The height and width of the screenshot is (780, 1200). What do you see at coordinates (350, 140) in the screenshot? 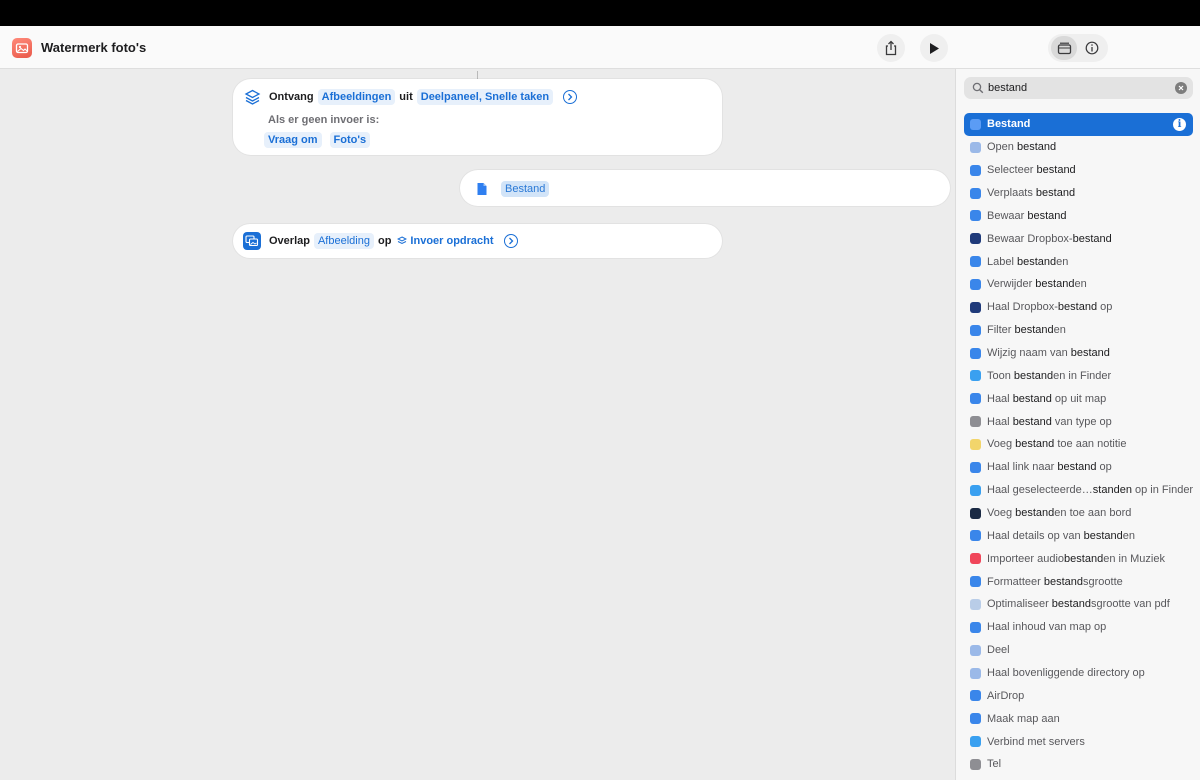
I see `photos-token: Foto's` at bounding box center [350, 140].